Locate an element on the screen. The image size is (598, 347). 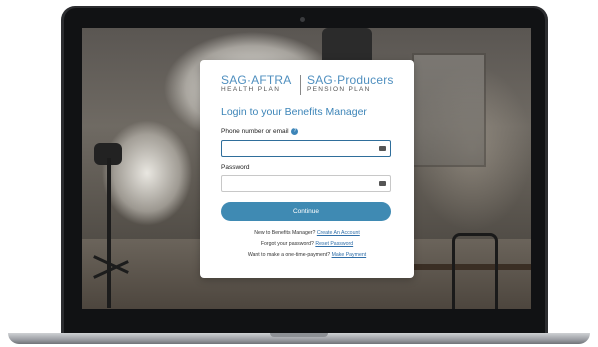
logo-left-top: SAG·AFTRA is located at coordinates (256, 80).